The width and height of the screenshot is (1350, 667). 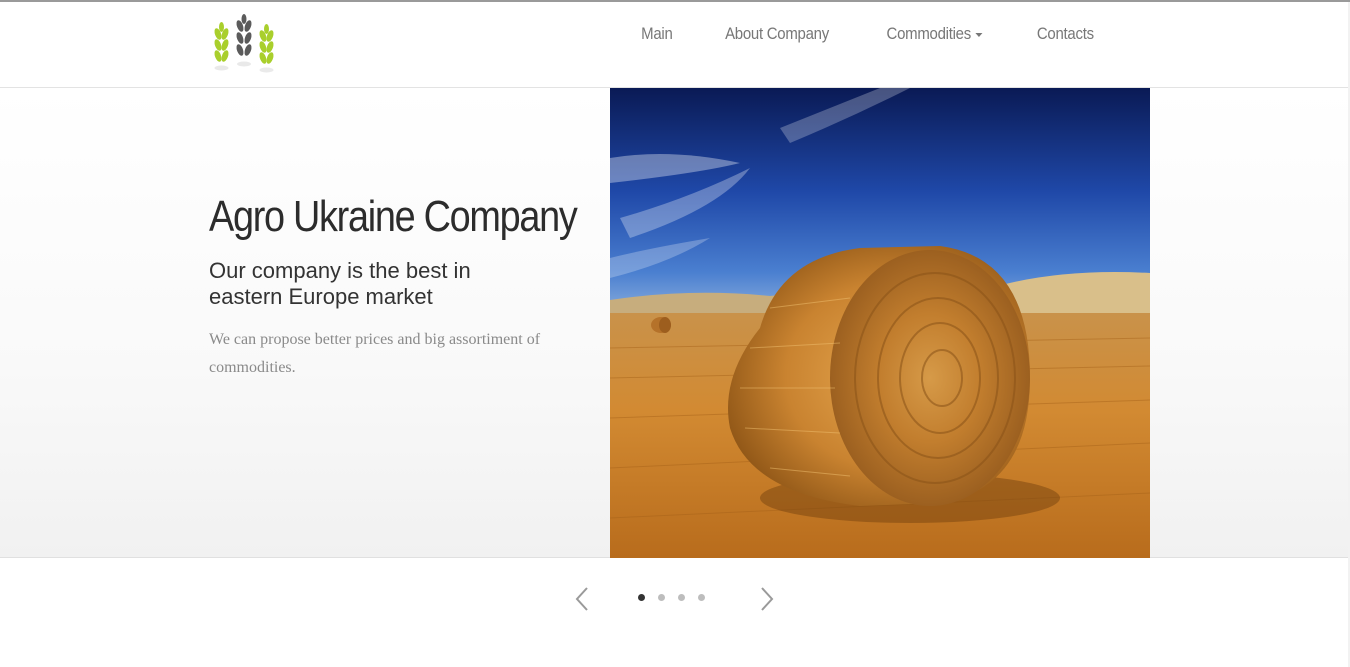 I want to click on nav-contacts: Contacts, so click(x=1066, y=34).